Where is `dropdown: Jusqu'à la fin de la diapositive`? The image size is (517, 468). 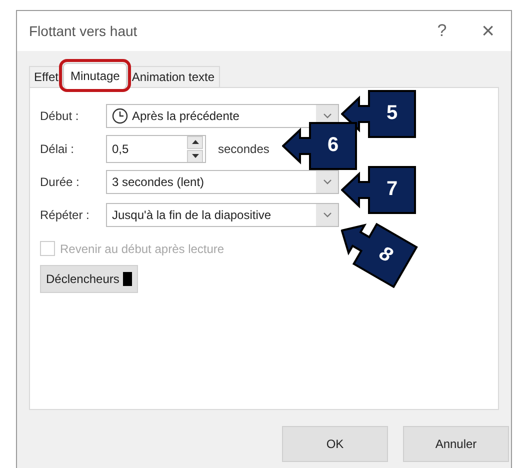
dropdown: Jusqu'à la fin de la diapositive is located at coordinates (222, 215).